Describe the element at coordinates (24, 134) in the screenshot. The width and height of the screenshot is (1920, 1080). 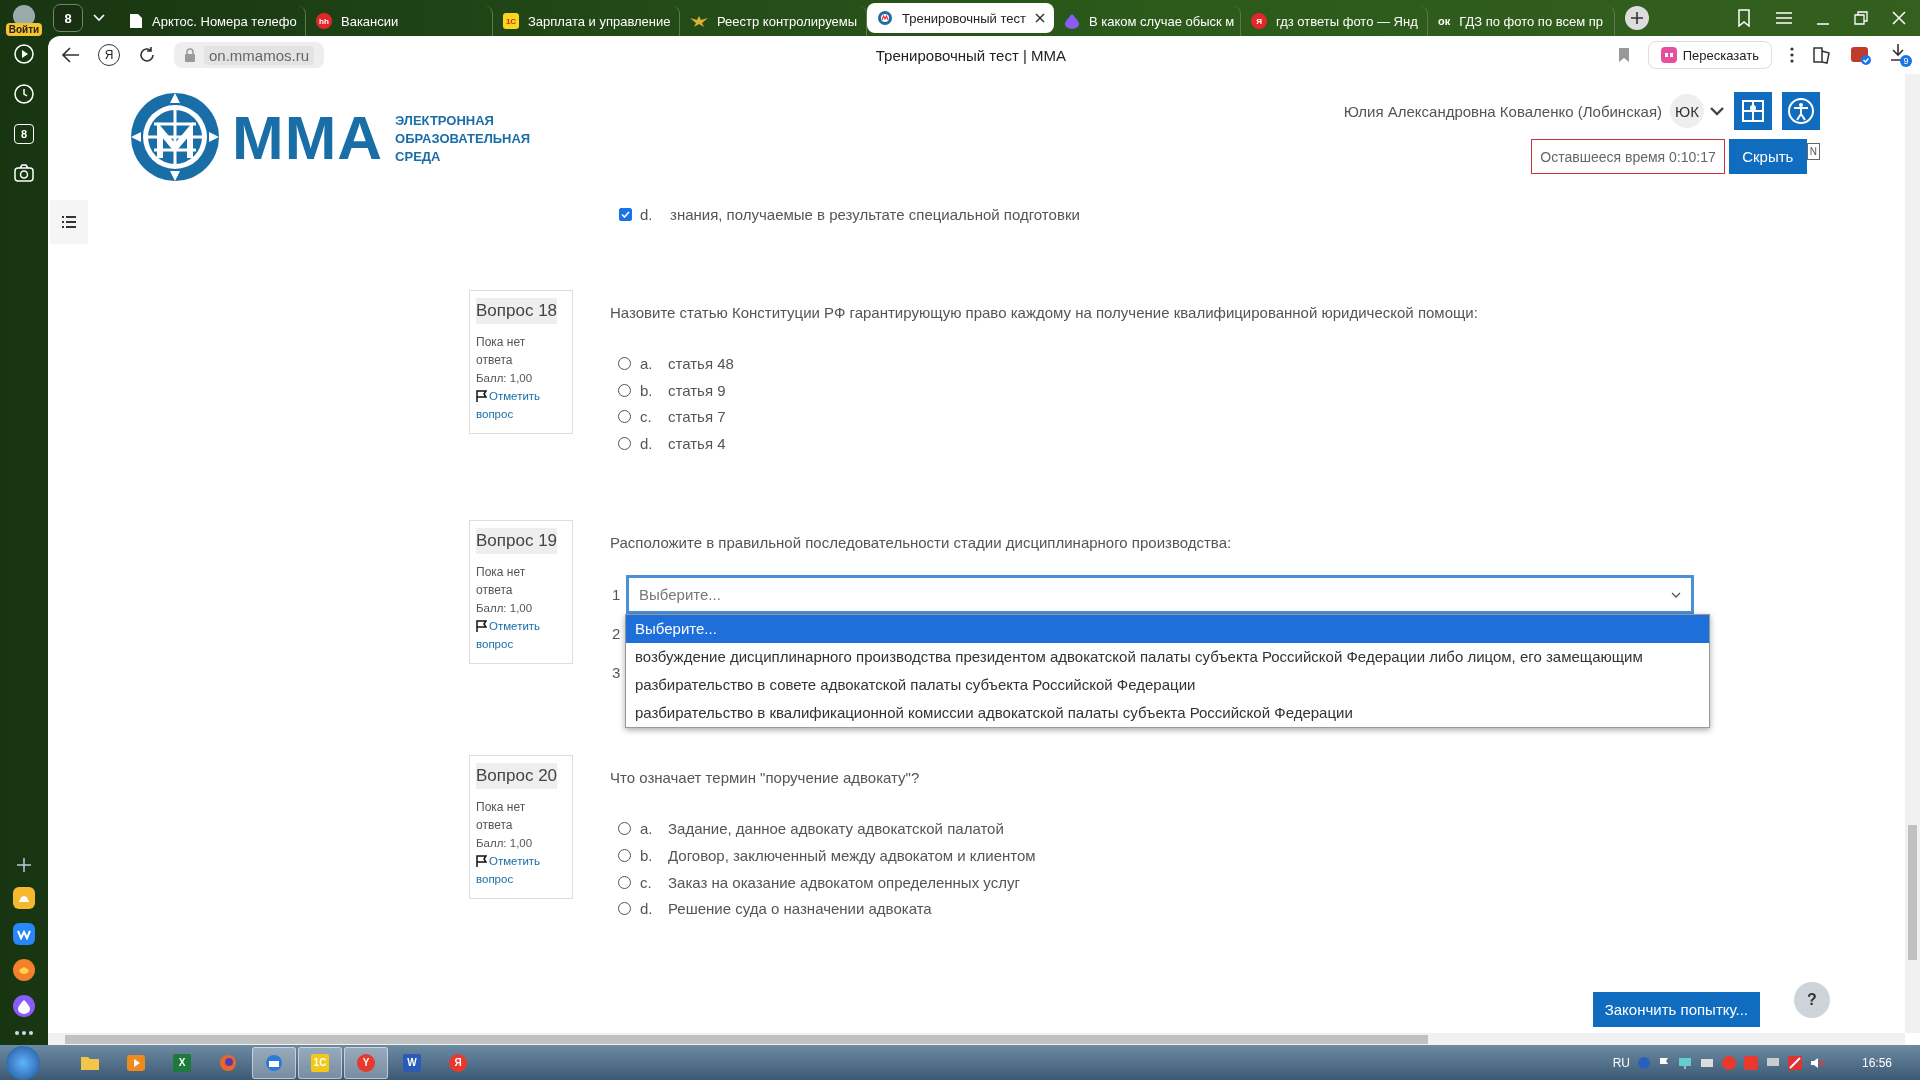
I see `counter-button: 8` at that location.